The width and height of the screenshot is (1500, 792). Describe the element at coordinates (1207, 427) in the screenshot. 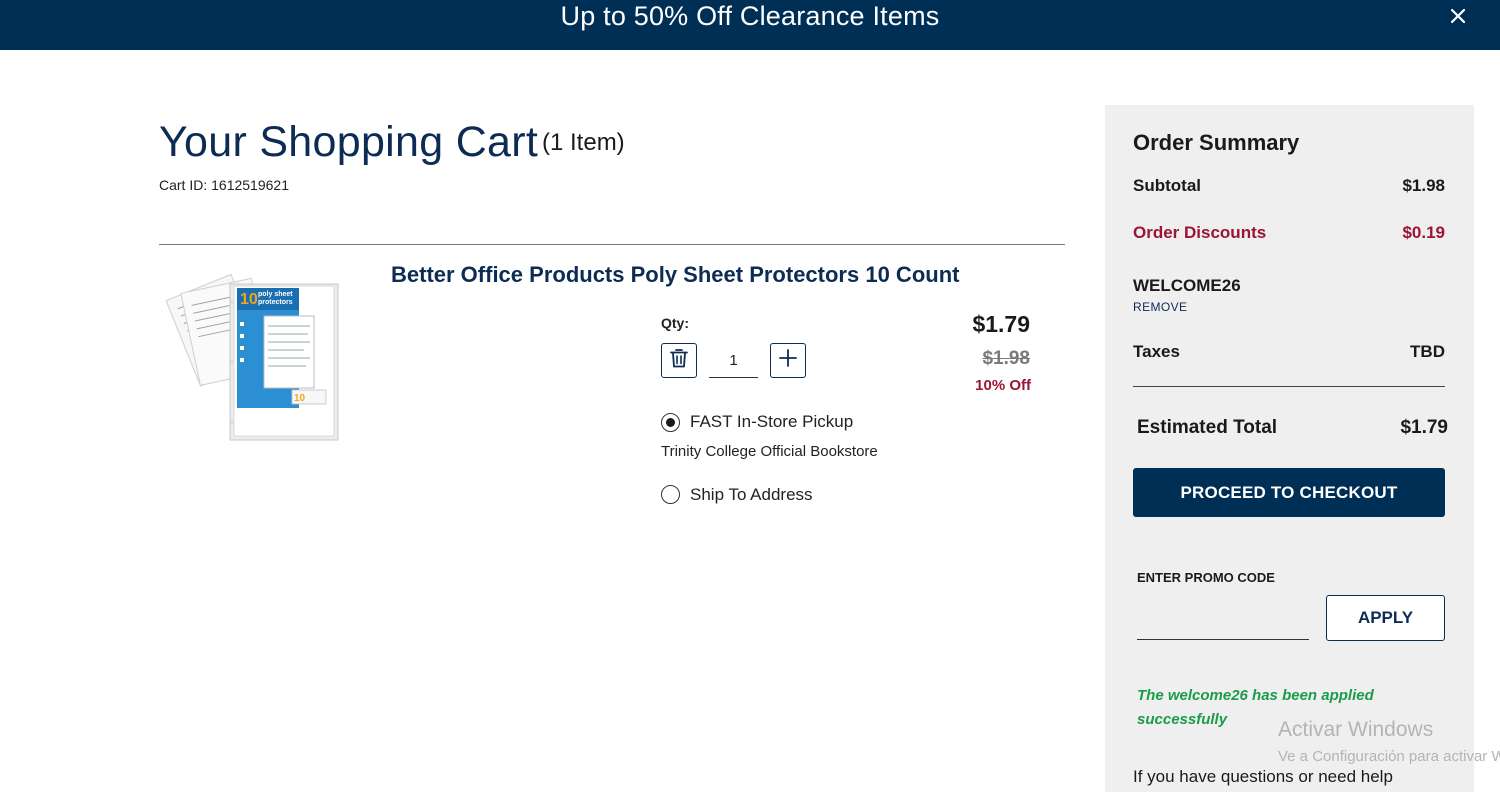

I see `estimated-total-label: Estimated Total` at that location.